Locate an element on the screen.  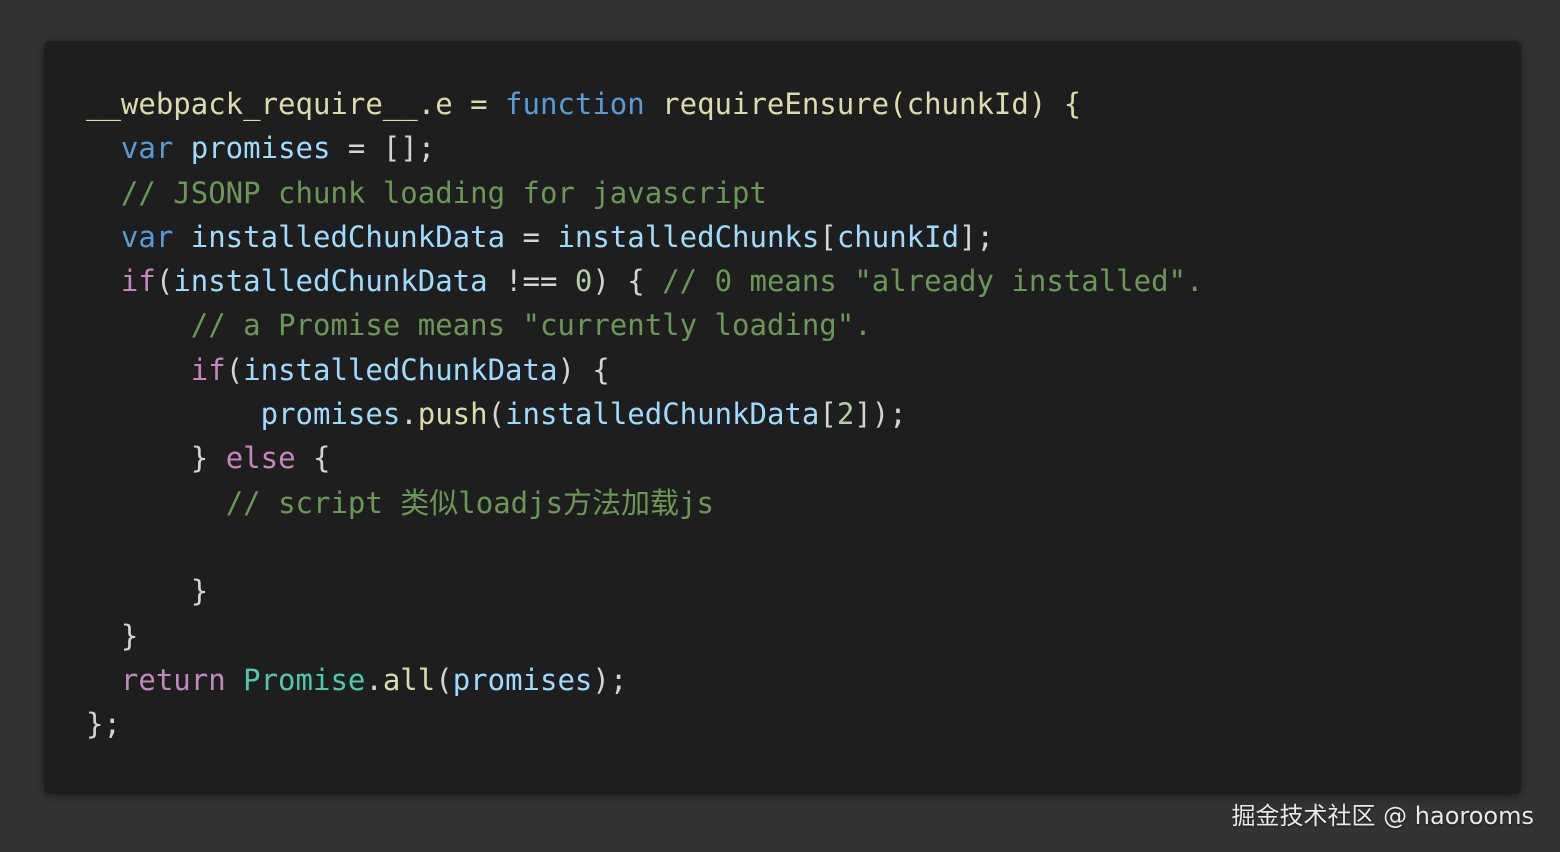
code-line: promises.push(installedChunkData[2]); is located at coordinates (644, 414).